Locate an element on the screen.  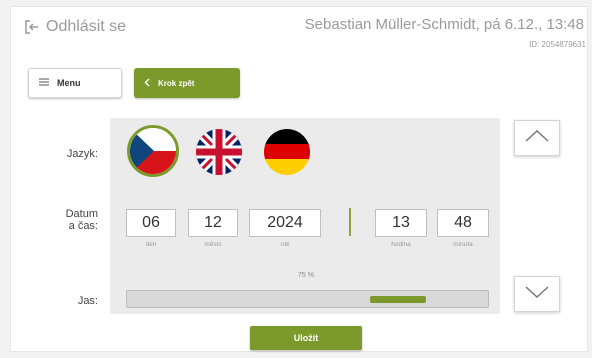
hamburger-icon is located at coordinates (44, 83).